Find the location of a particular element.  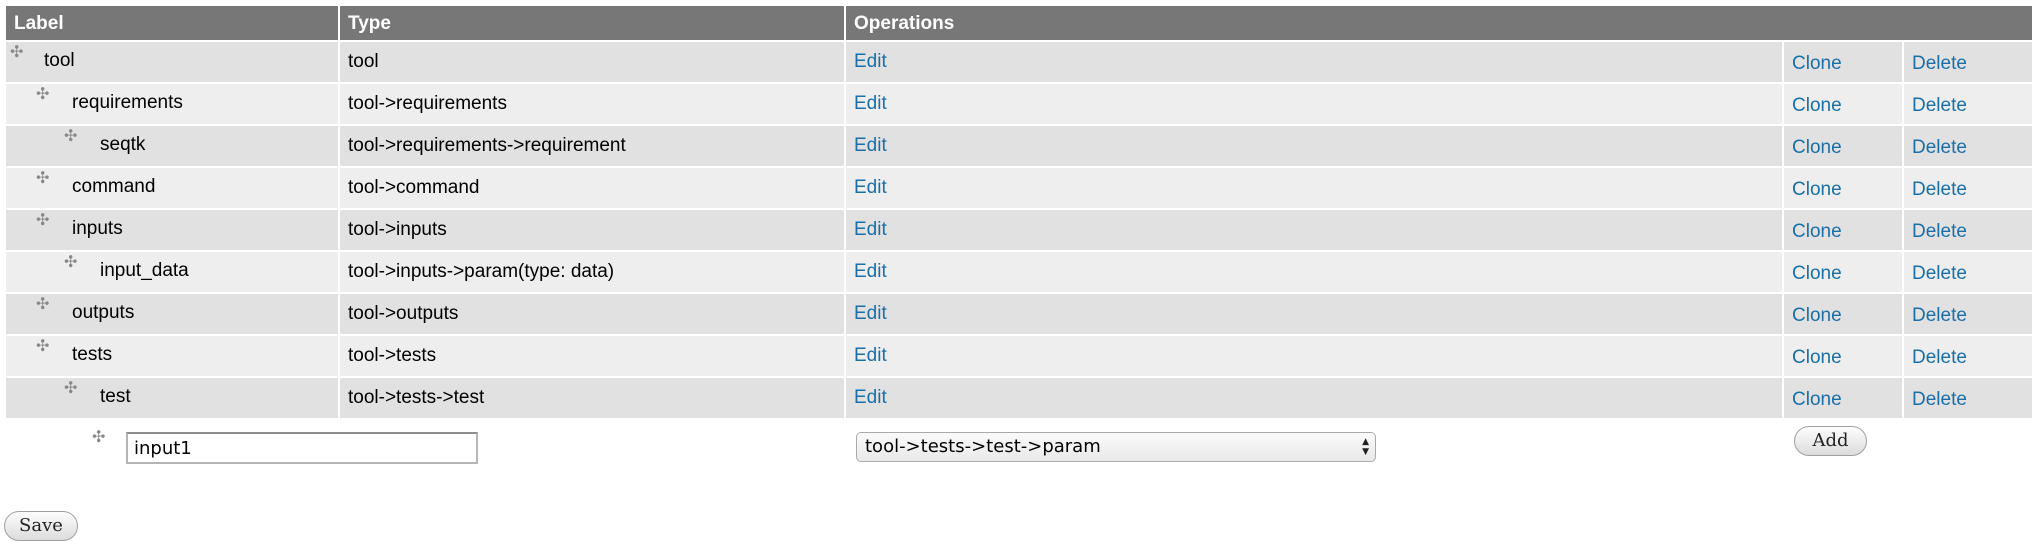

label-cell: ✣ requirements is located at coordinates (173, 103).